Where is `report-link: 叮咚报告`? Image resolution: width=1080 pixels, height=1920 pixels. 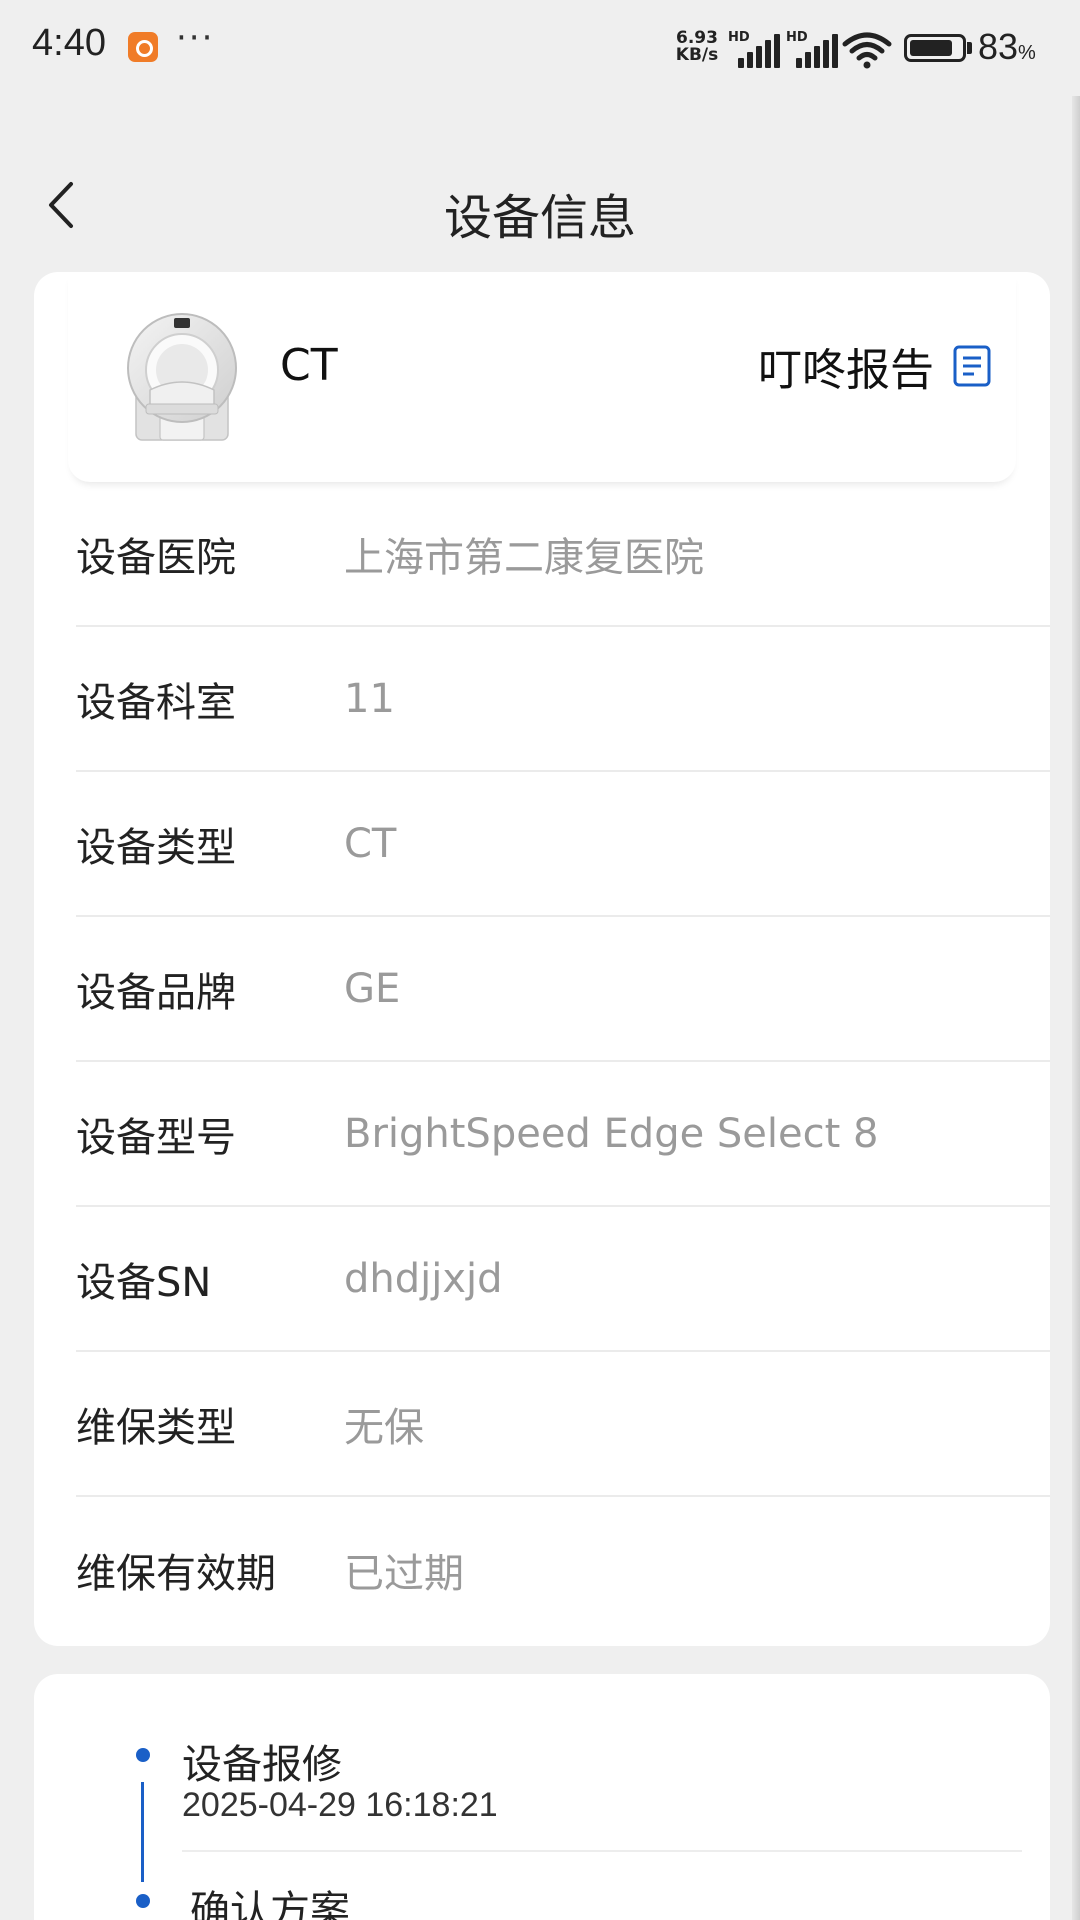
report-link: 叮咚报告 is located at coordinates (875, 366).